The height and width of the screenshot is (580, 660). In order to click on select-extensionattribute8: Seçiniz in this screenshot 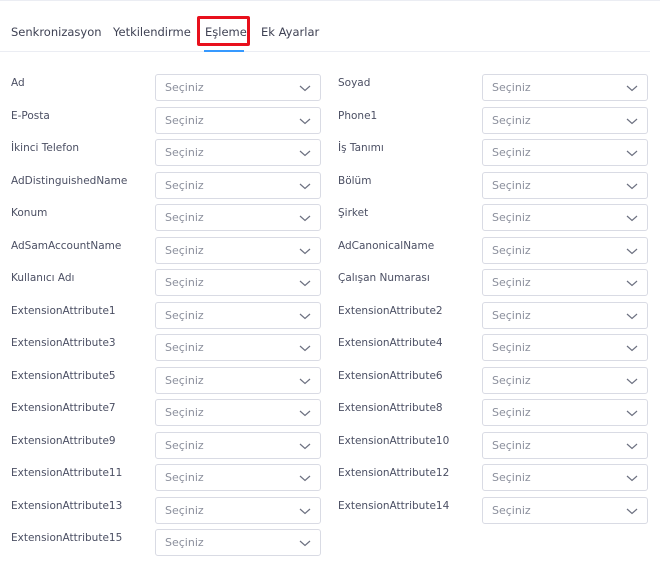, I will do `click(565, 412)`.